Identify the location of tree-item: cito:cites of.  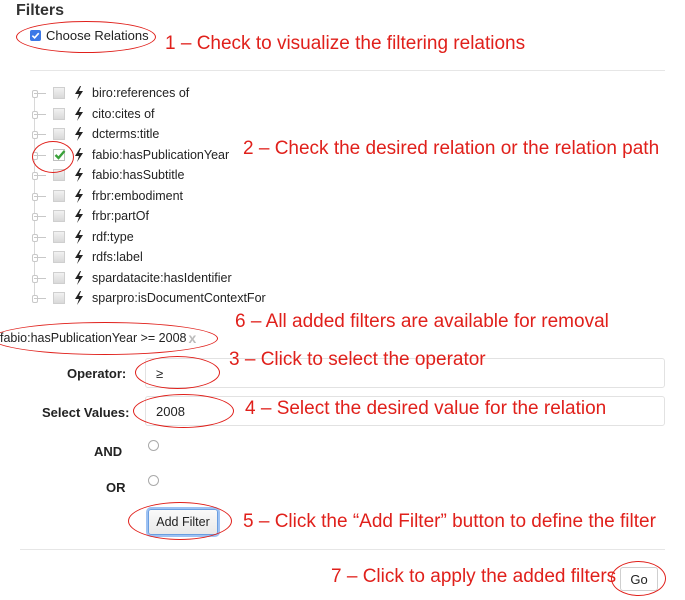
(170, 114).